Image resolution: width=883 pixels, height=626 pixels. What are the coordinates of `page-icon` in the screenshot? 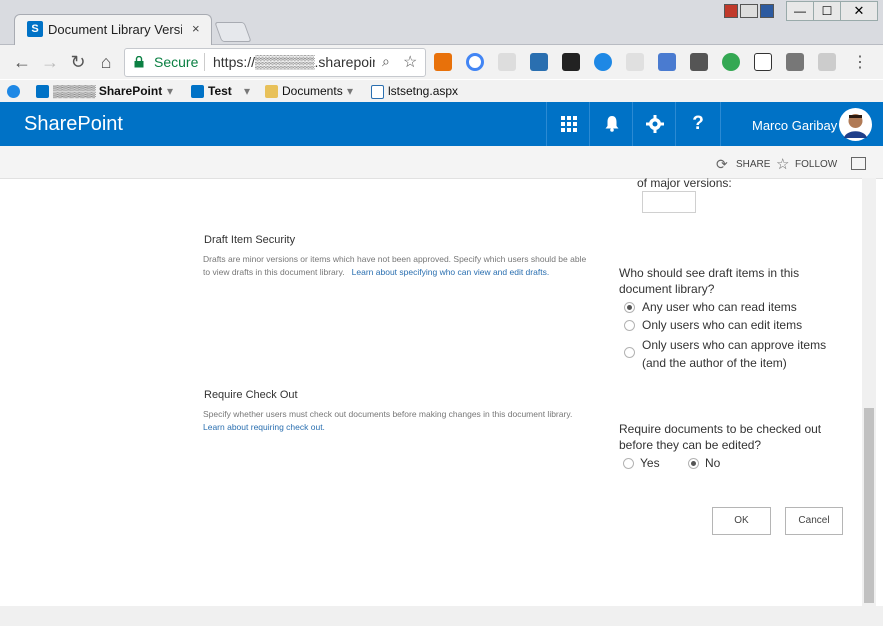 It's located at (377, 92).